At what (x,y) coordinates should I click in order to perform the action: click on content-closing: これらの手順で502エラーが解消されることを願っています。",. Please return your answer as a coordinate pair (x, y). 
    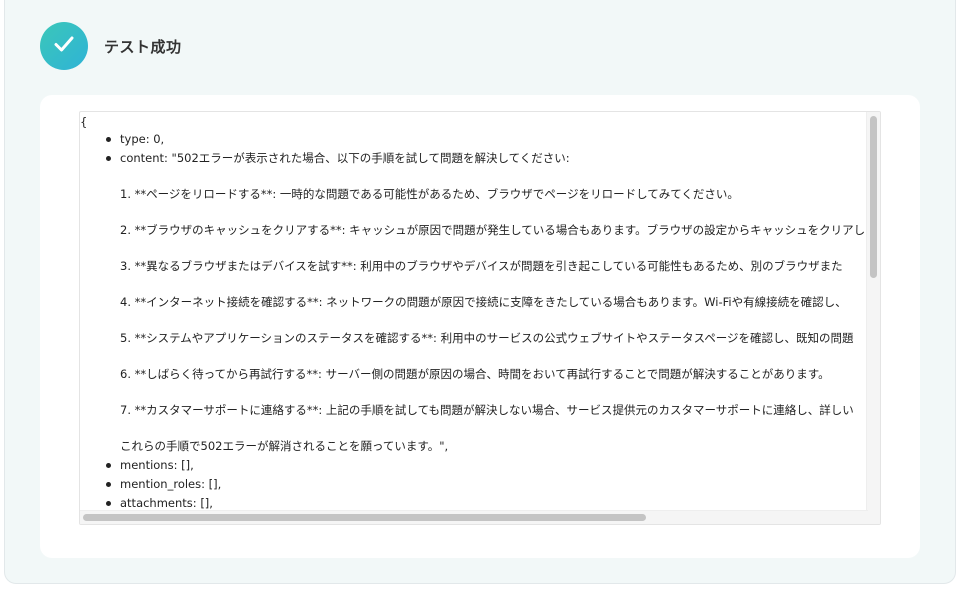
    Looking at the image, I should click on (284, 446).